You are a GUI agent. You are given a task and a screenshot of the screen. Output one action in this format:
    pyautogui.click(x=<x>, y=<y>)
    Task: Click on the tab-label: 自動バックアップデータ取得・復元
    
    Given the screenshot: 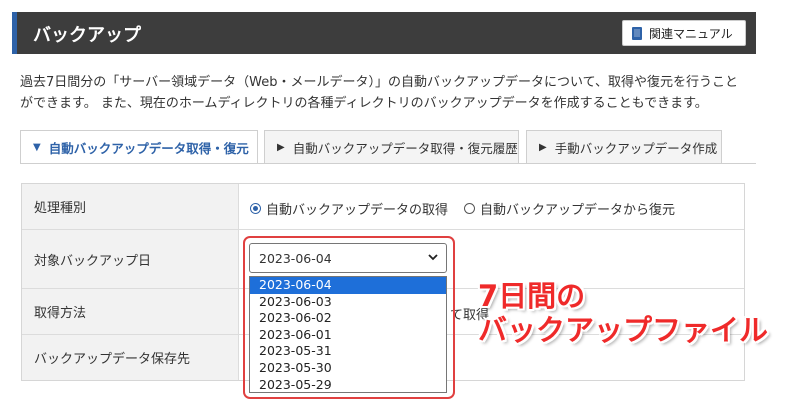 What is the action you would take?
    pyautogui.click(x=148, y=148)
    